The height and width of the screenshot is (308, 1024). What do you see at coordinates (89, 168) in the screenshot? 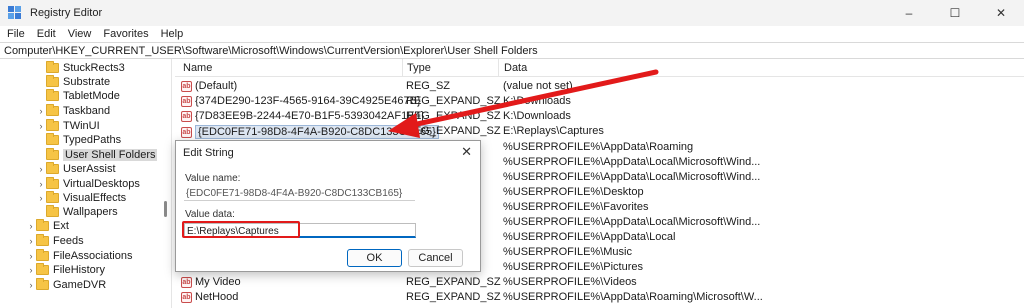
I see `tree-item-label: UserAssist` at bounding box center [89, 168].